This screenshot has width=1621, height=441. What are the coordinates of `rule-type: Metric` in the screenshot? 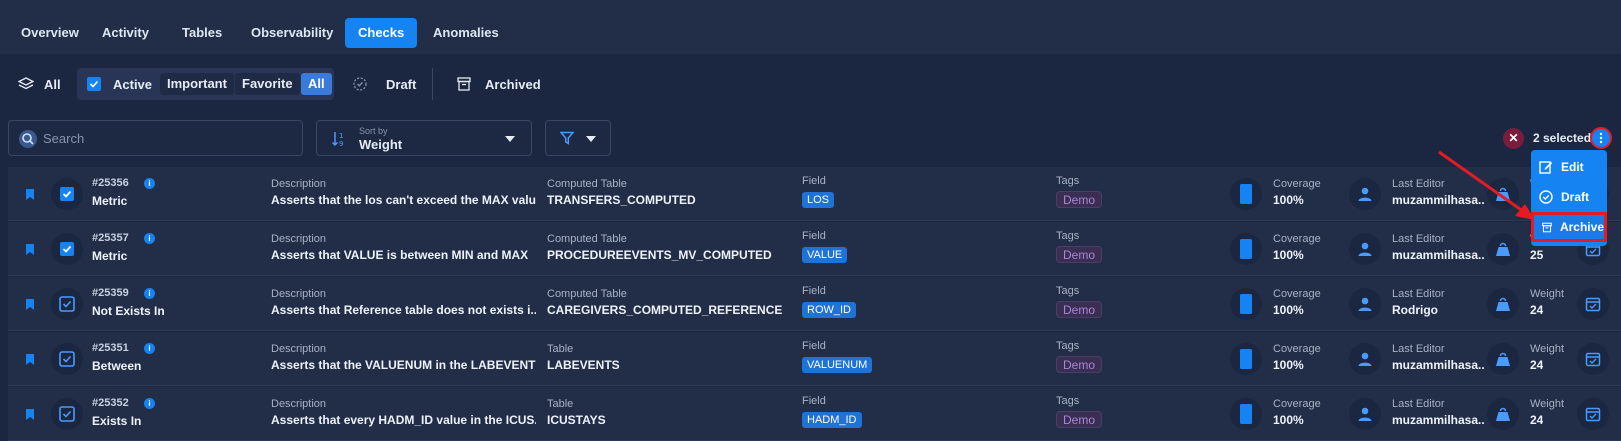 It's located at (110, 201).